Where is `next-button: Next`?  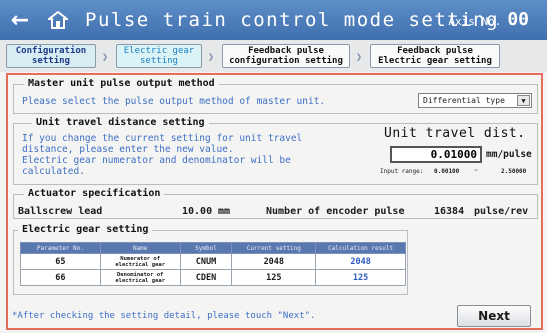
next-button: Next is located at coordinates (494, 316).